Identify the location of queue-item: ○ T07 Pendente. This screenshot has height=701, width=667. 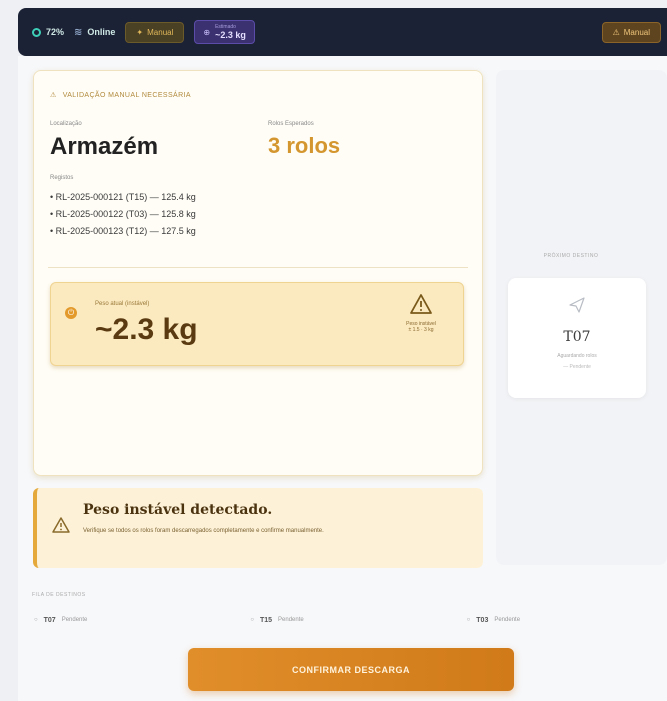
(126, 620).